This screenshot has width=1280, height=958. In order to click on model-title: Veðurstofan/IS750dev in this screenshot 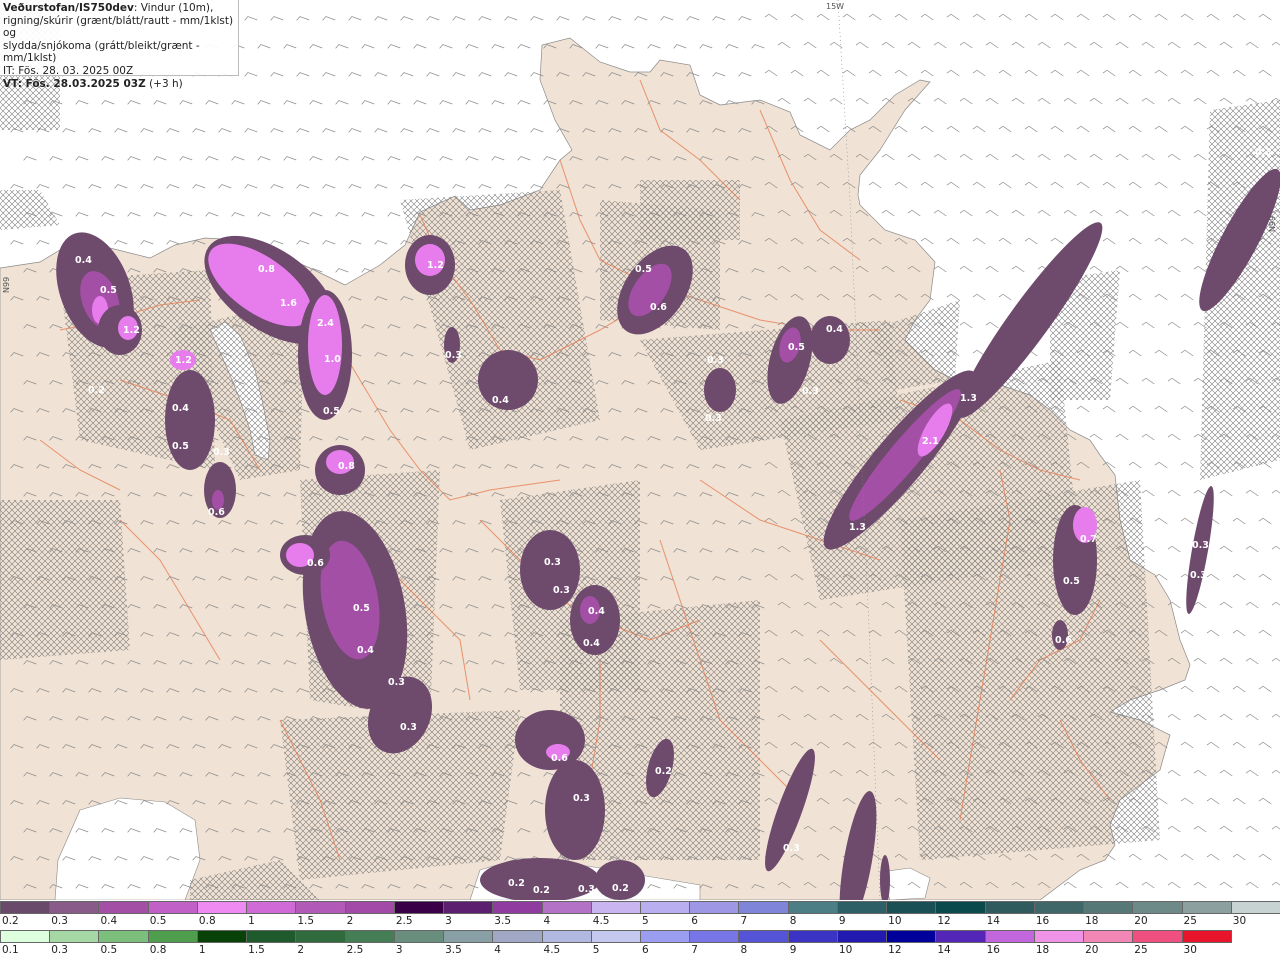, I will do `click(68, 8)`.